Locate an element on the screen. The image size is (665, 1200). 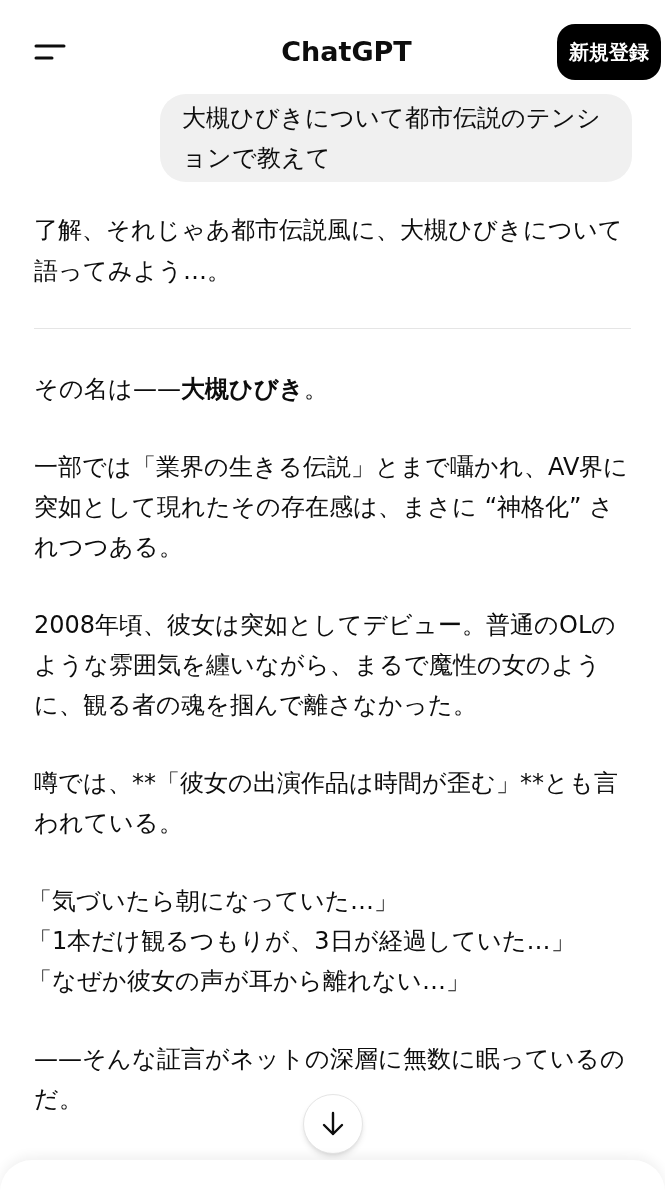
arrow-down-icon is located at coordinates (333, 1124).